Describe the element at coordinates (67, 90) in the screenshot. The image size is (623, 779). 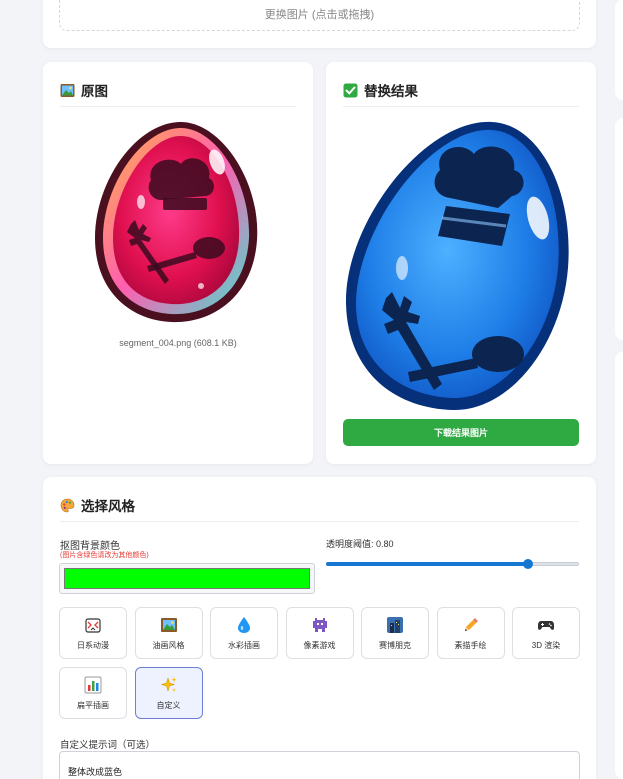
I see `picture-icon` at that location.